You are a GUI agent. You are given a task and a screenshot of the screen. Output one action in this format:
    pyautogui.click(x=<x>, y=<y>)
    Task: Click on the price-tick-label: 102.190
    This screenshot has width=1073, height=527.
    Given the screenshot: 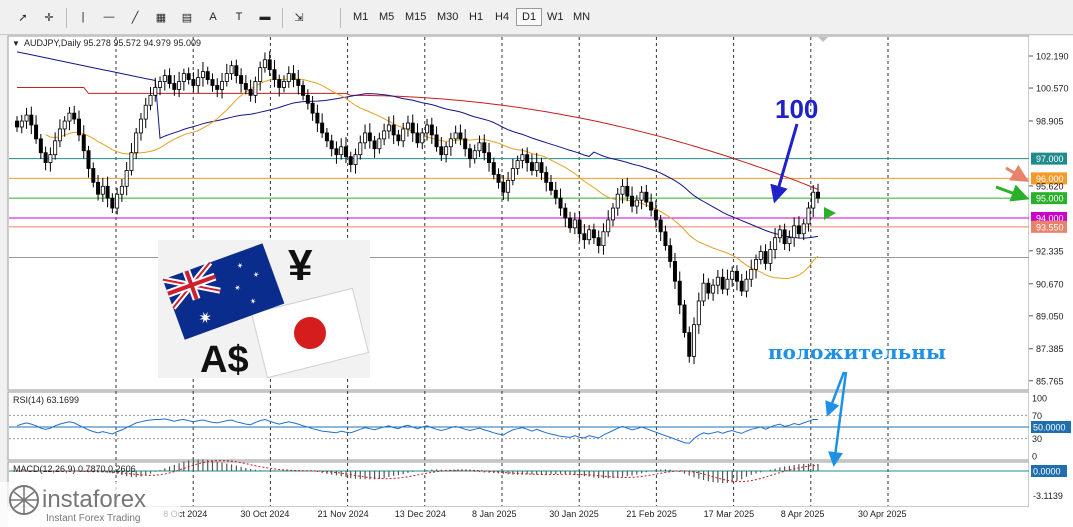 What is the action you would take?
    pyautogui.click(x=1052, y=57)
    